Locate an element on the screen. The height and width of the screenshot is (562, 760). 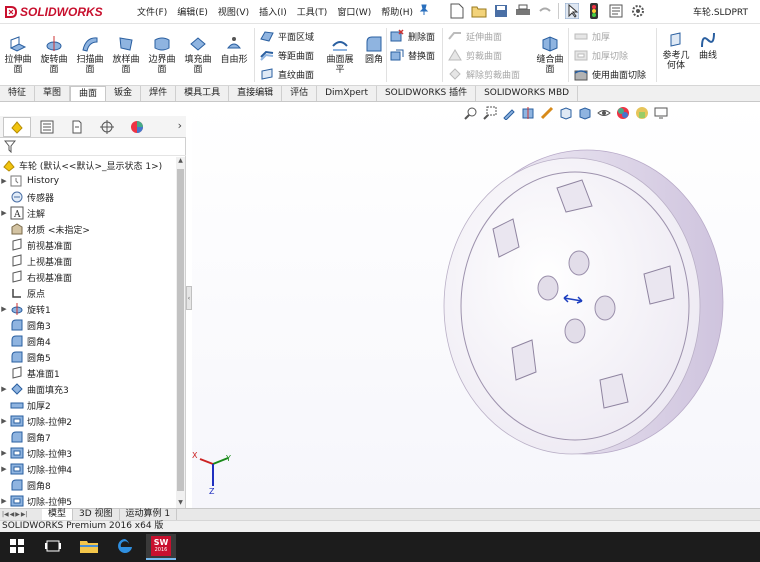
tree-node: ▶ A 注解 is located at coordinates (22, 213).